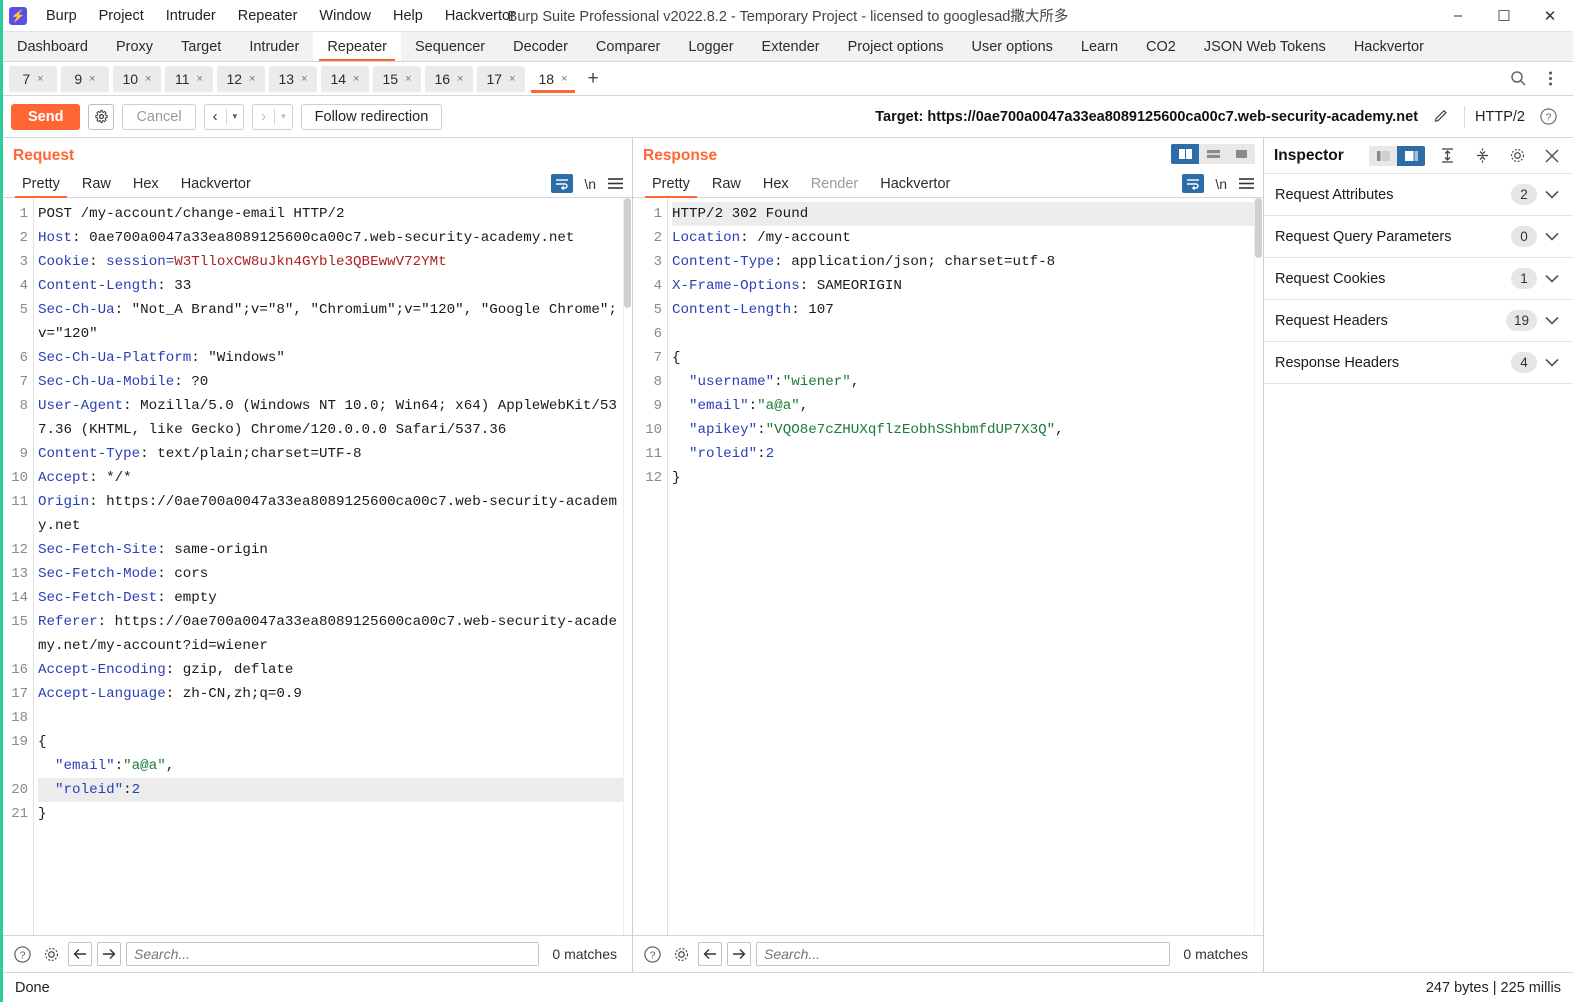 This screenshot has height=1002, width=1573. What do you see at coordinates (268, 16) in the screenshot?
I see `menu-repeater: Repeater` at bounding box center [268, 16].